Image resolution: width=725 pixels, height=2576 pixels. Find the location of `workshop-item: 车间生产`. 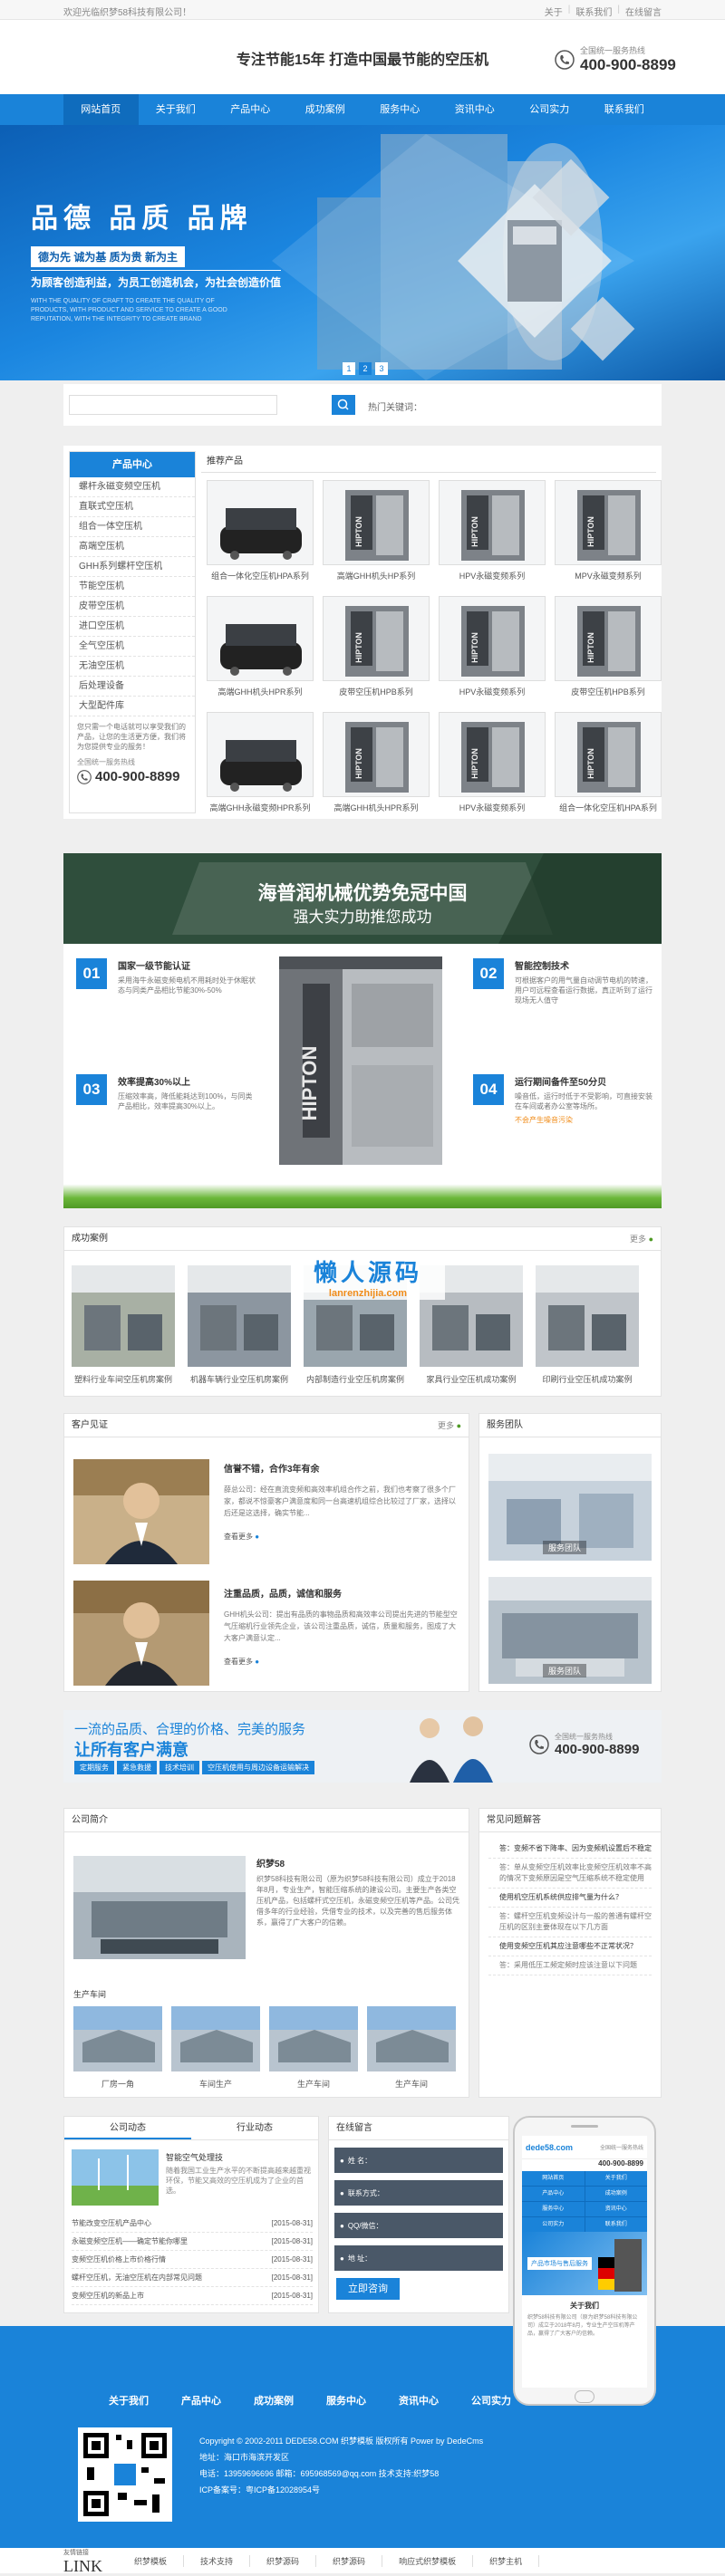

workshop-item: 车间生产 is located at coordinates (215, 2048).